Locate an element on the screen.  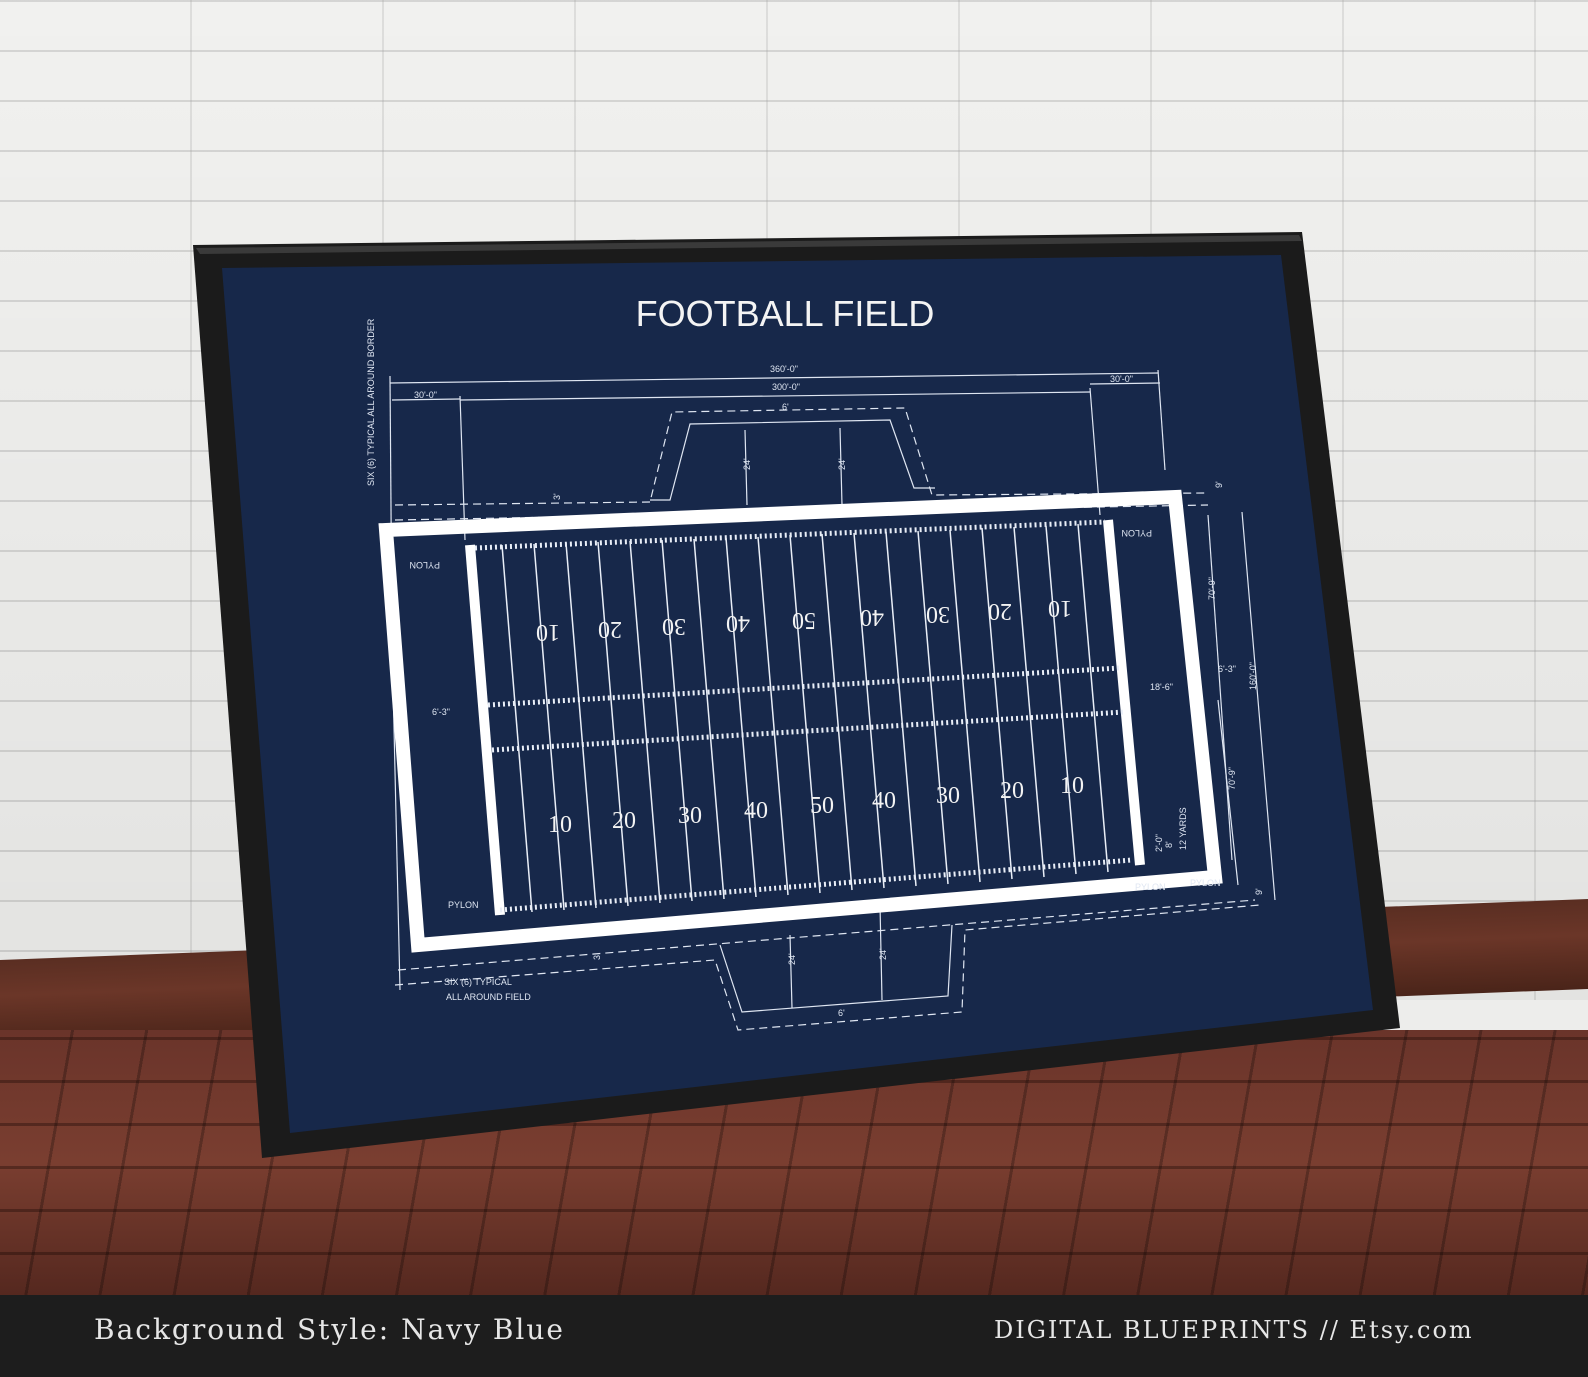
dim-label-2-0: 2'-0" is located at coordinates (1159, 843).